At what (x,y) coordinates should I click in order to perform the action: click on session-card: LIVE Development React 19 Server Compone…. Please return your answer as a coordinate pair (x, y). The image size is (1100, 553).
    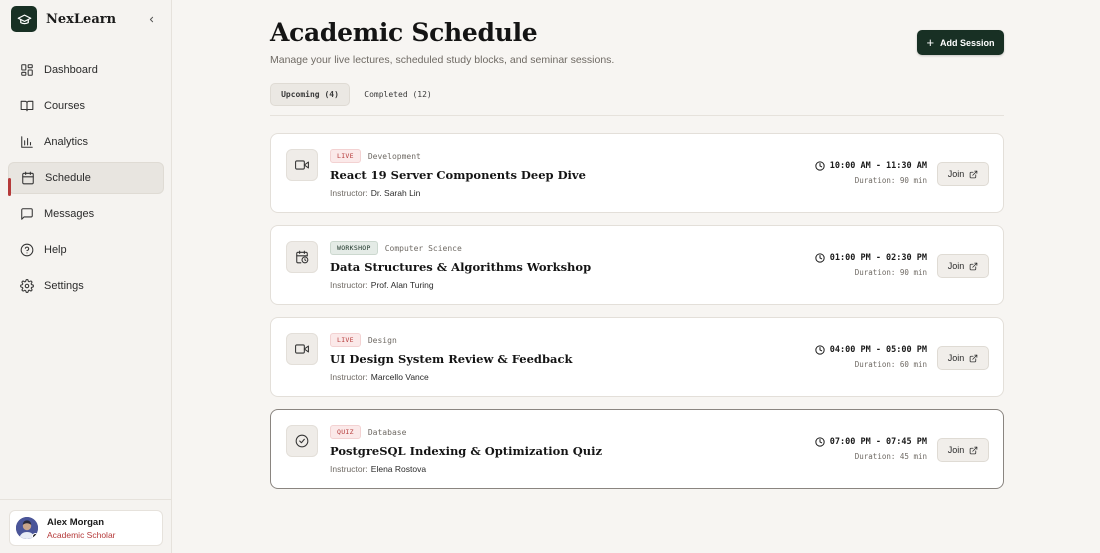
    Looking at the image, I should click on (637, 173).